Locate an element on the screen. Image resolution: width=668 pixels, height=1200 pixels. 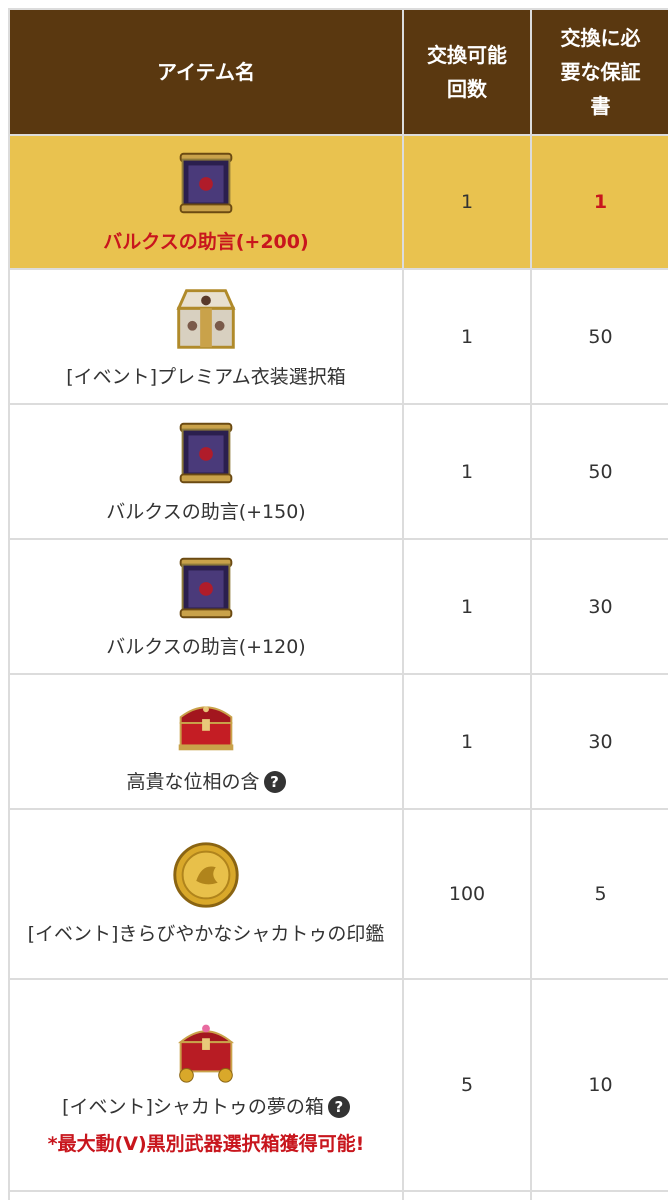
item-cell: [イベント]きらびやかなシャカトゥの印鑑 is located at coordinates (206, 894).